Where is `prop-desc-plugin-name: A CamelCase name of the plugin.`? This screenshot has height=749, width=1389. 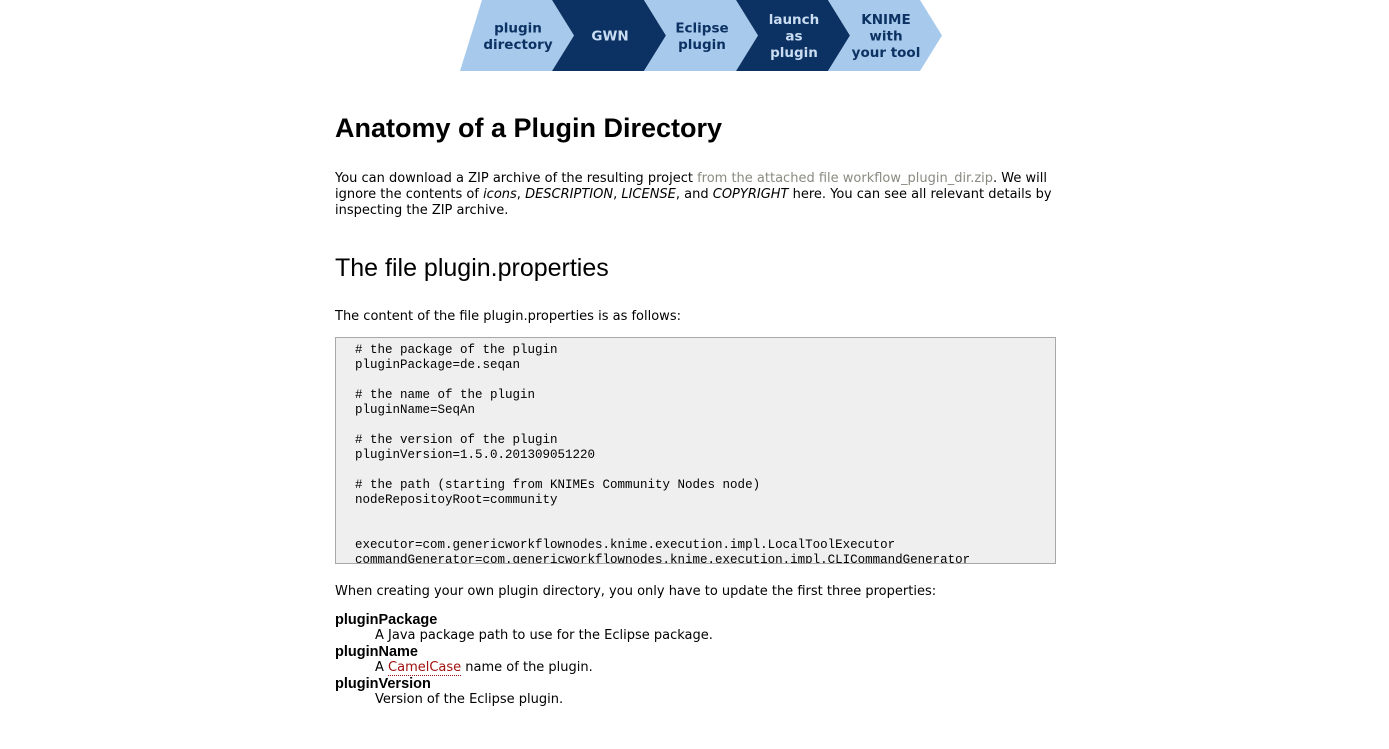 prop-desc-plugin-name: A CamelCase name of the plugin. is located at coordinates (484, 668).